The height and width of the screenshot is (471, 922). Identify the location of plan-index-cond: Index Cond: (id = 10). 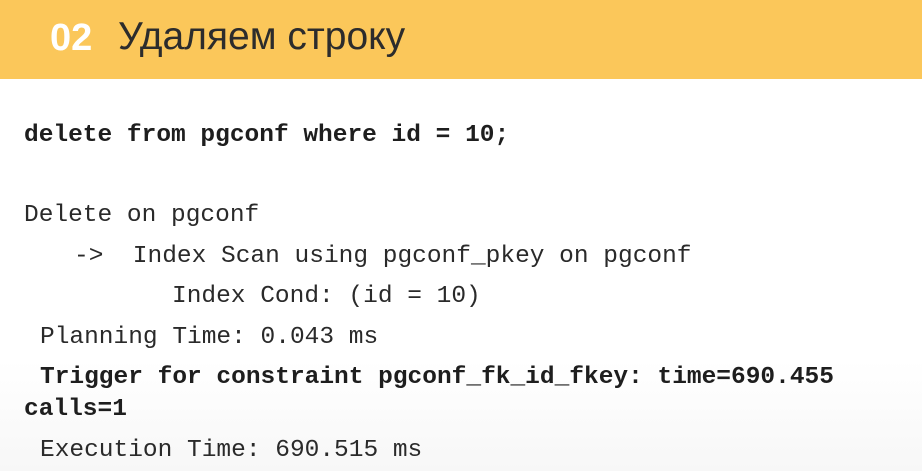
(326, 296).